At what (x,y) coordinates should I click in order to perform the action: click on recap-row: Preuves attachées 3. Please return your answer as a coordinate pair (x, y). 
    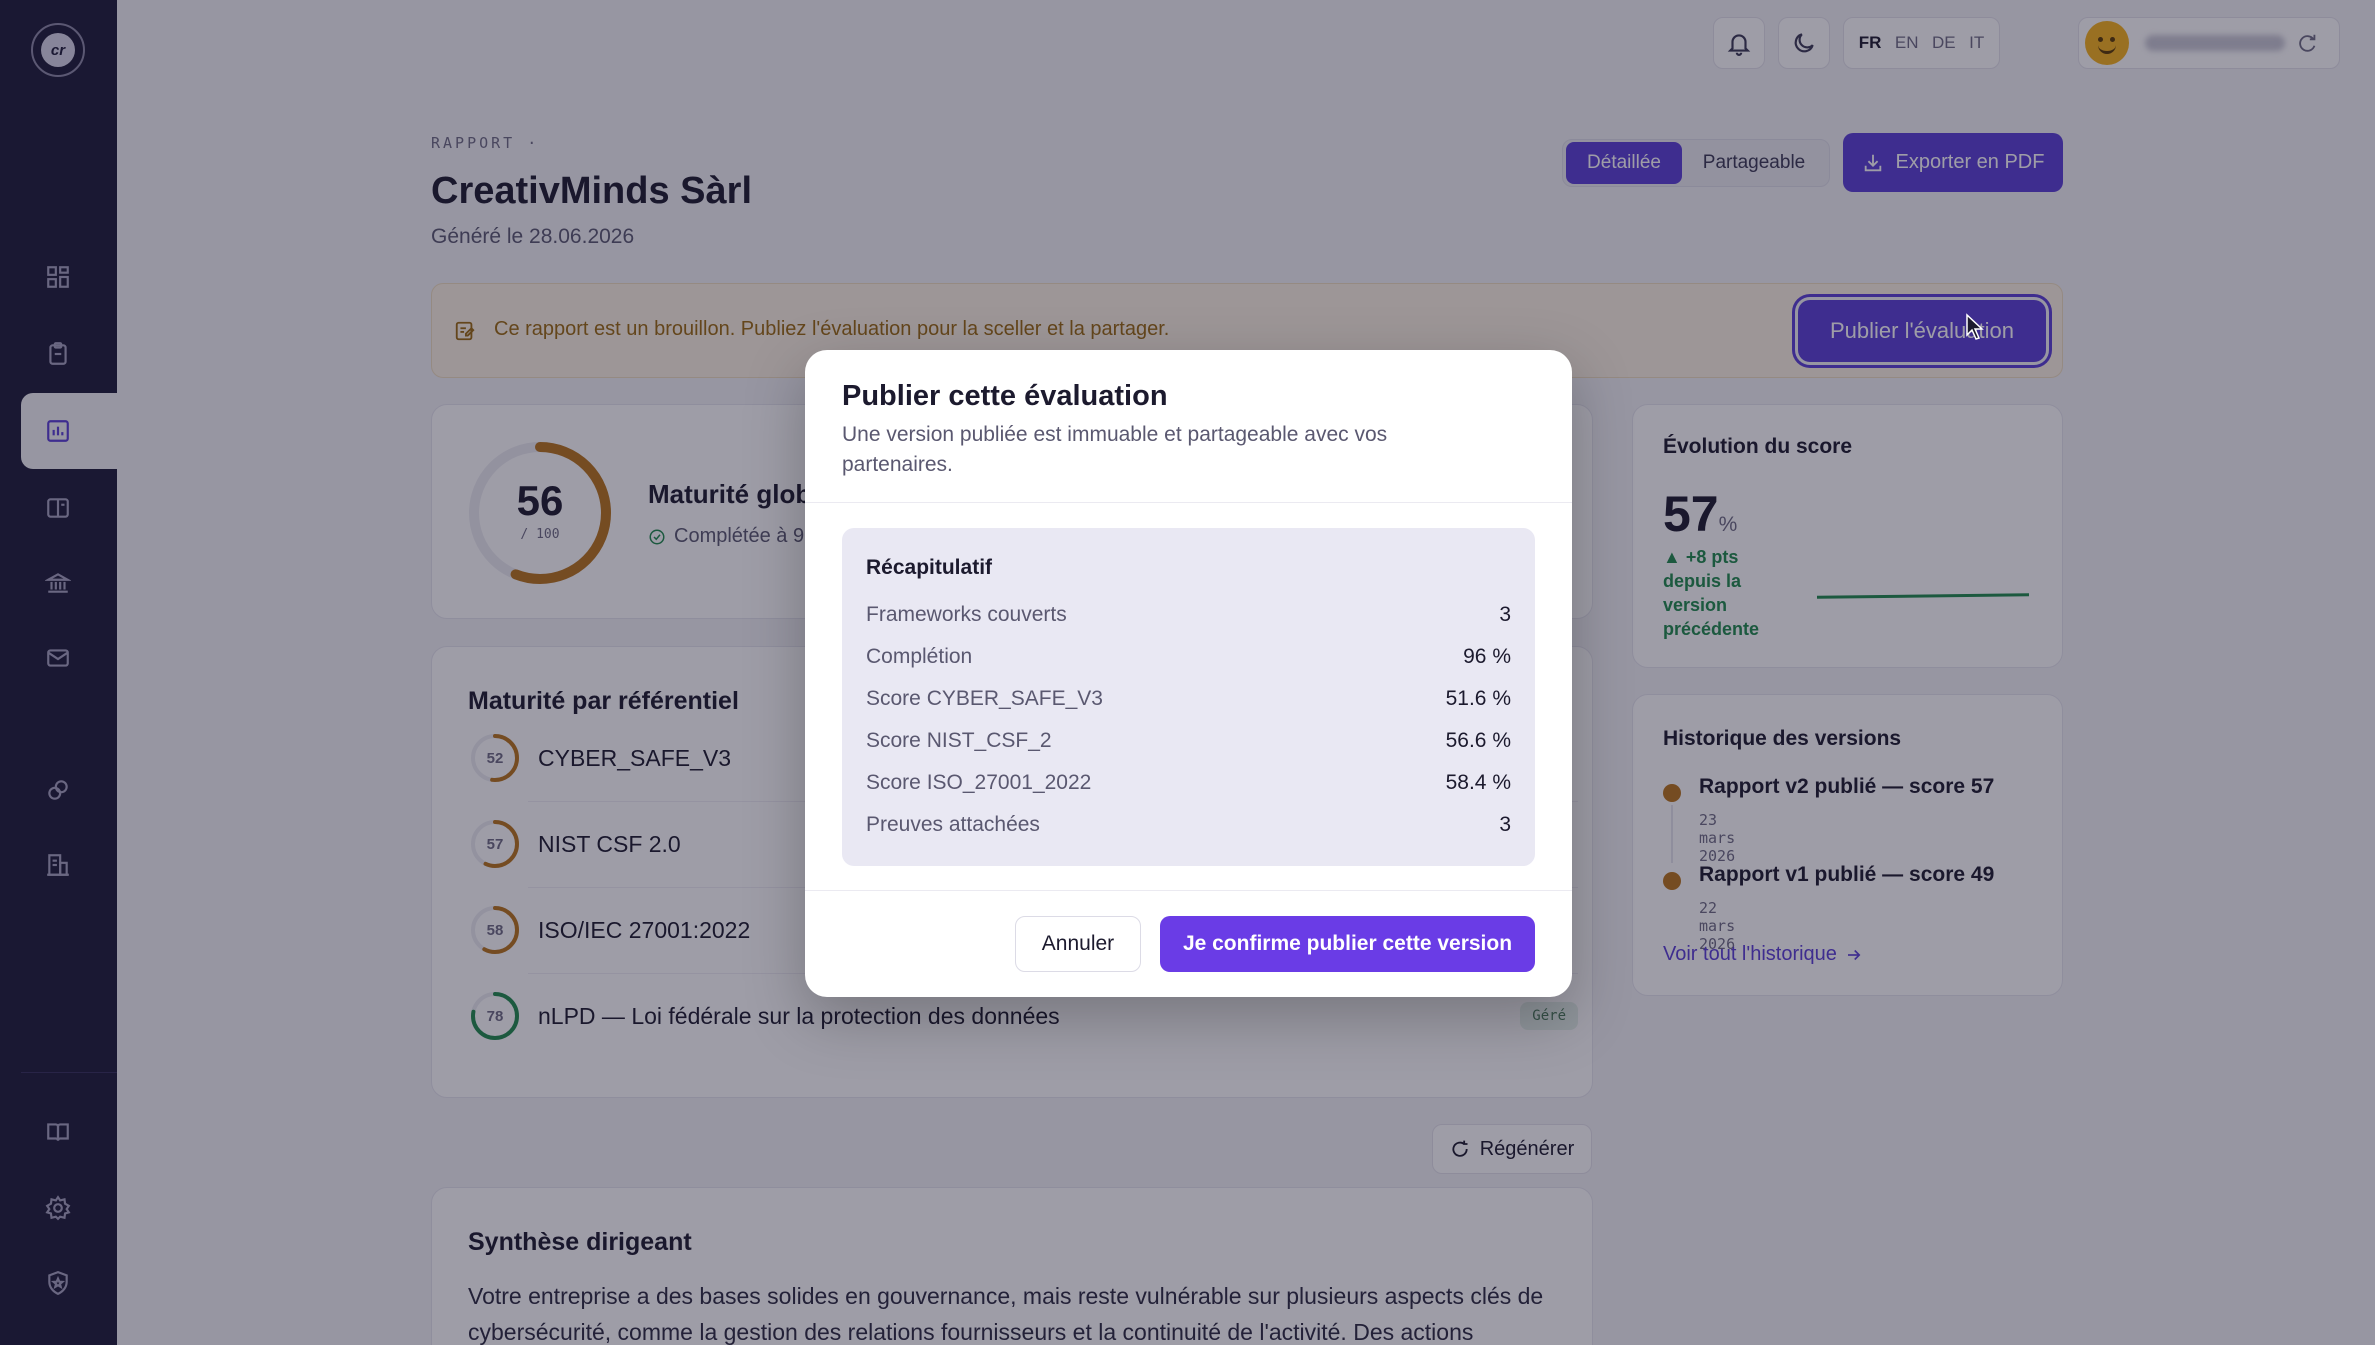
    Looking at the image, I should click on (1188, 825).